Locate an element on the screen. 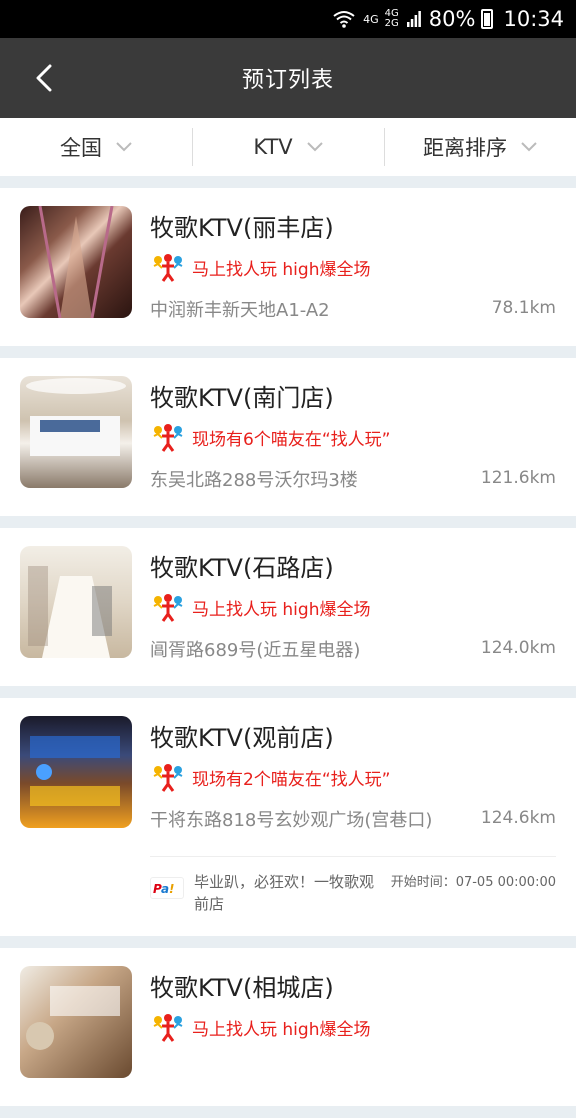 The height and width of the screenshot is (1118, 576). store-card: 牧歌KTV(相城店) 马上找人玩 high爆全场 is located at coordinates (288, 1027).